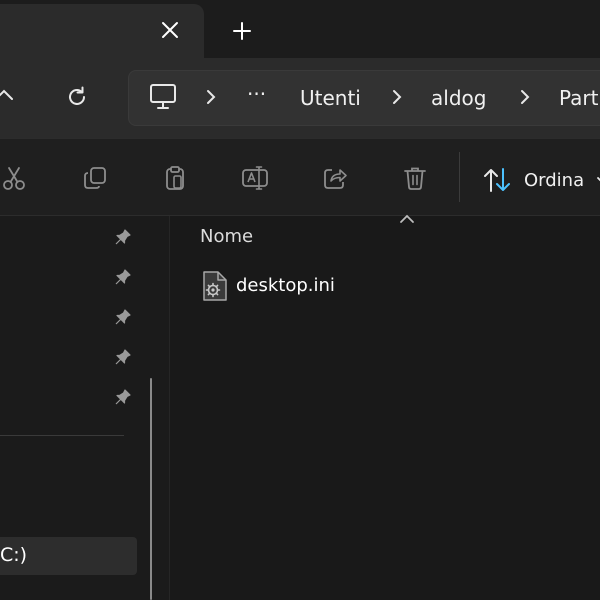 The height and width of the screenshot is (600, 600). I want to click on share-icon, so click(335, 179).